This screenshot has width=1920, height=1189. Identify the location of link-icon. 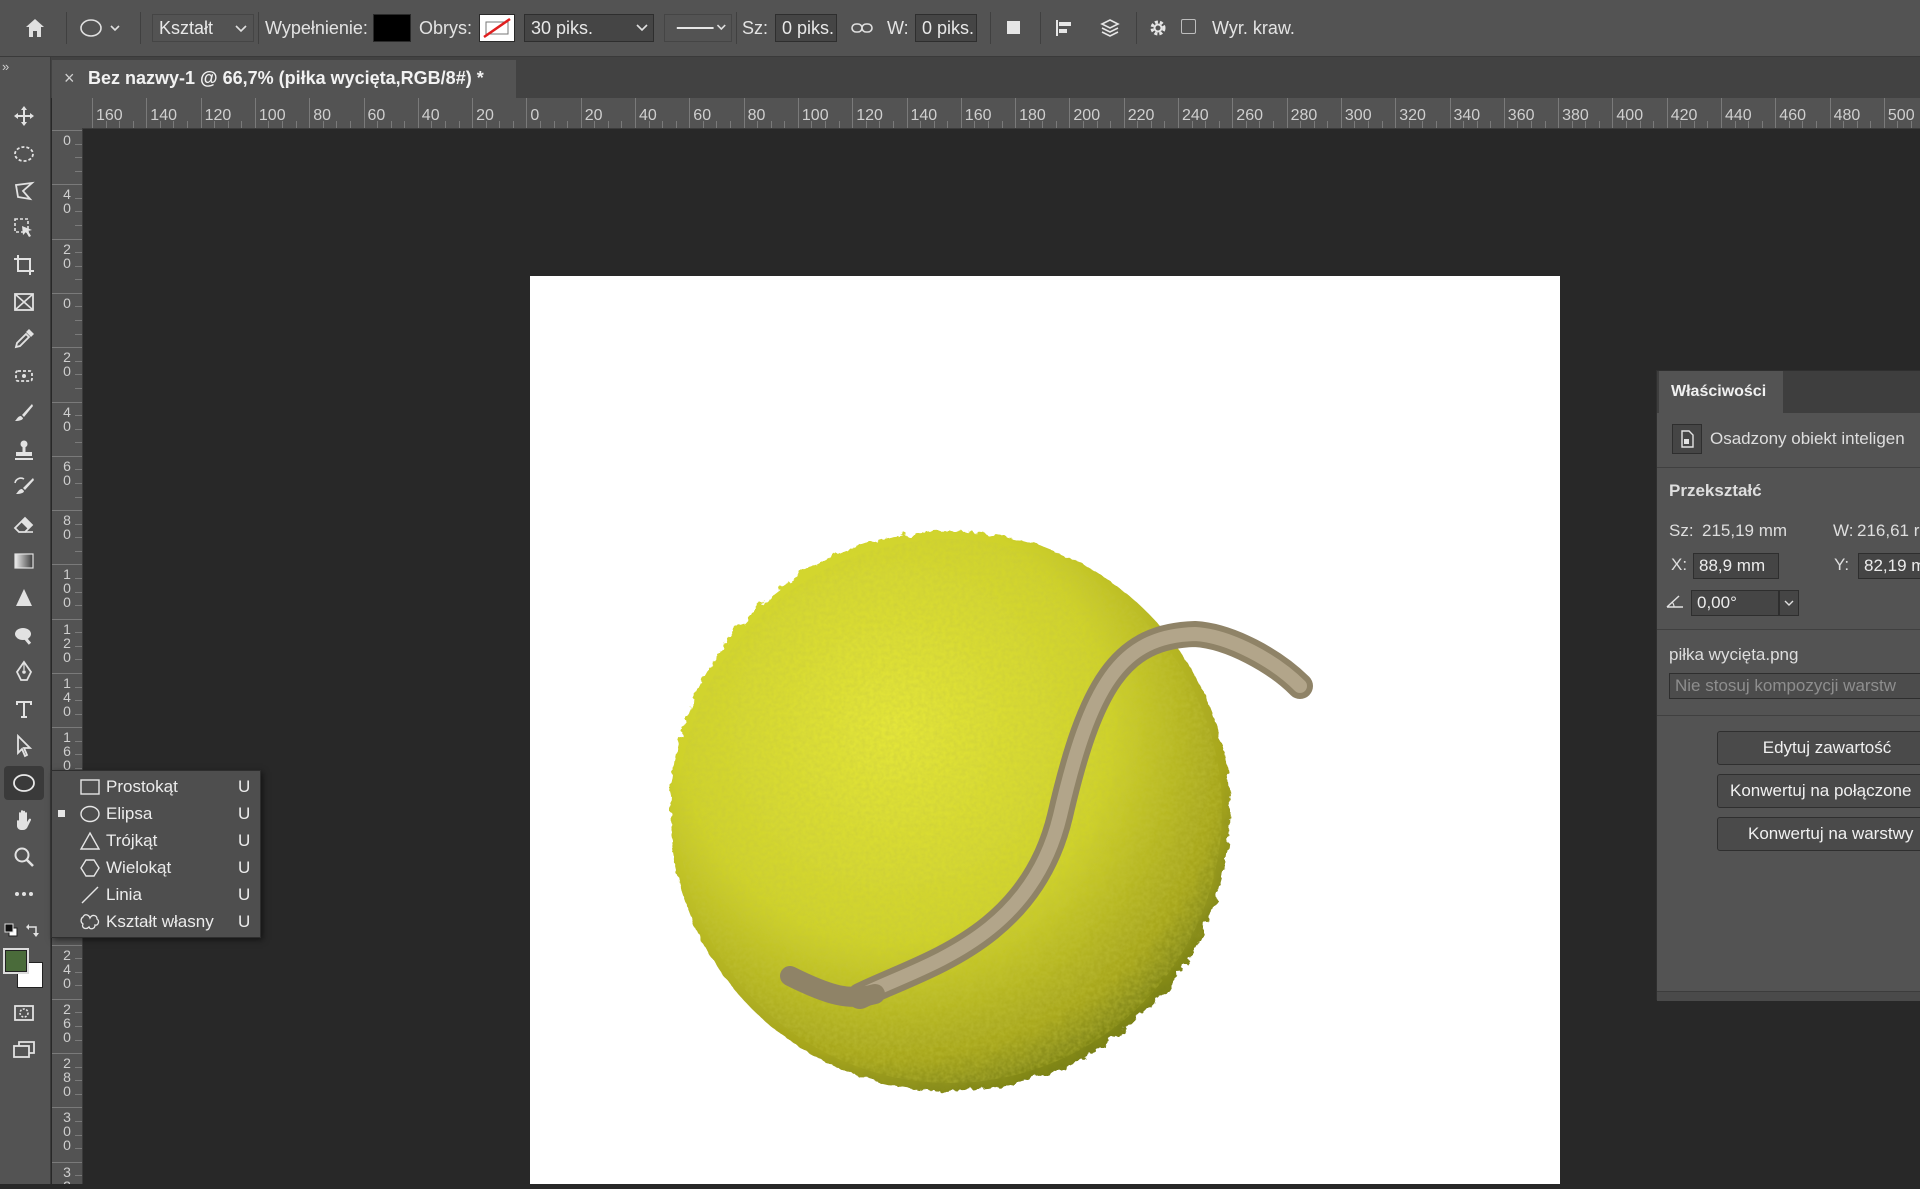
(862, 28).